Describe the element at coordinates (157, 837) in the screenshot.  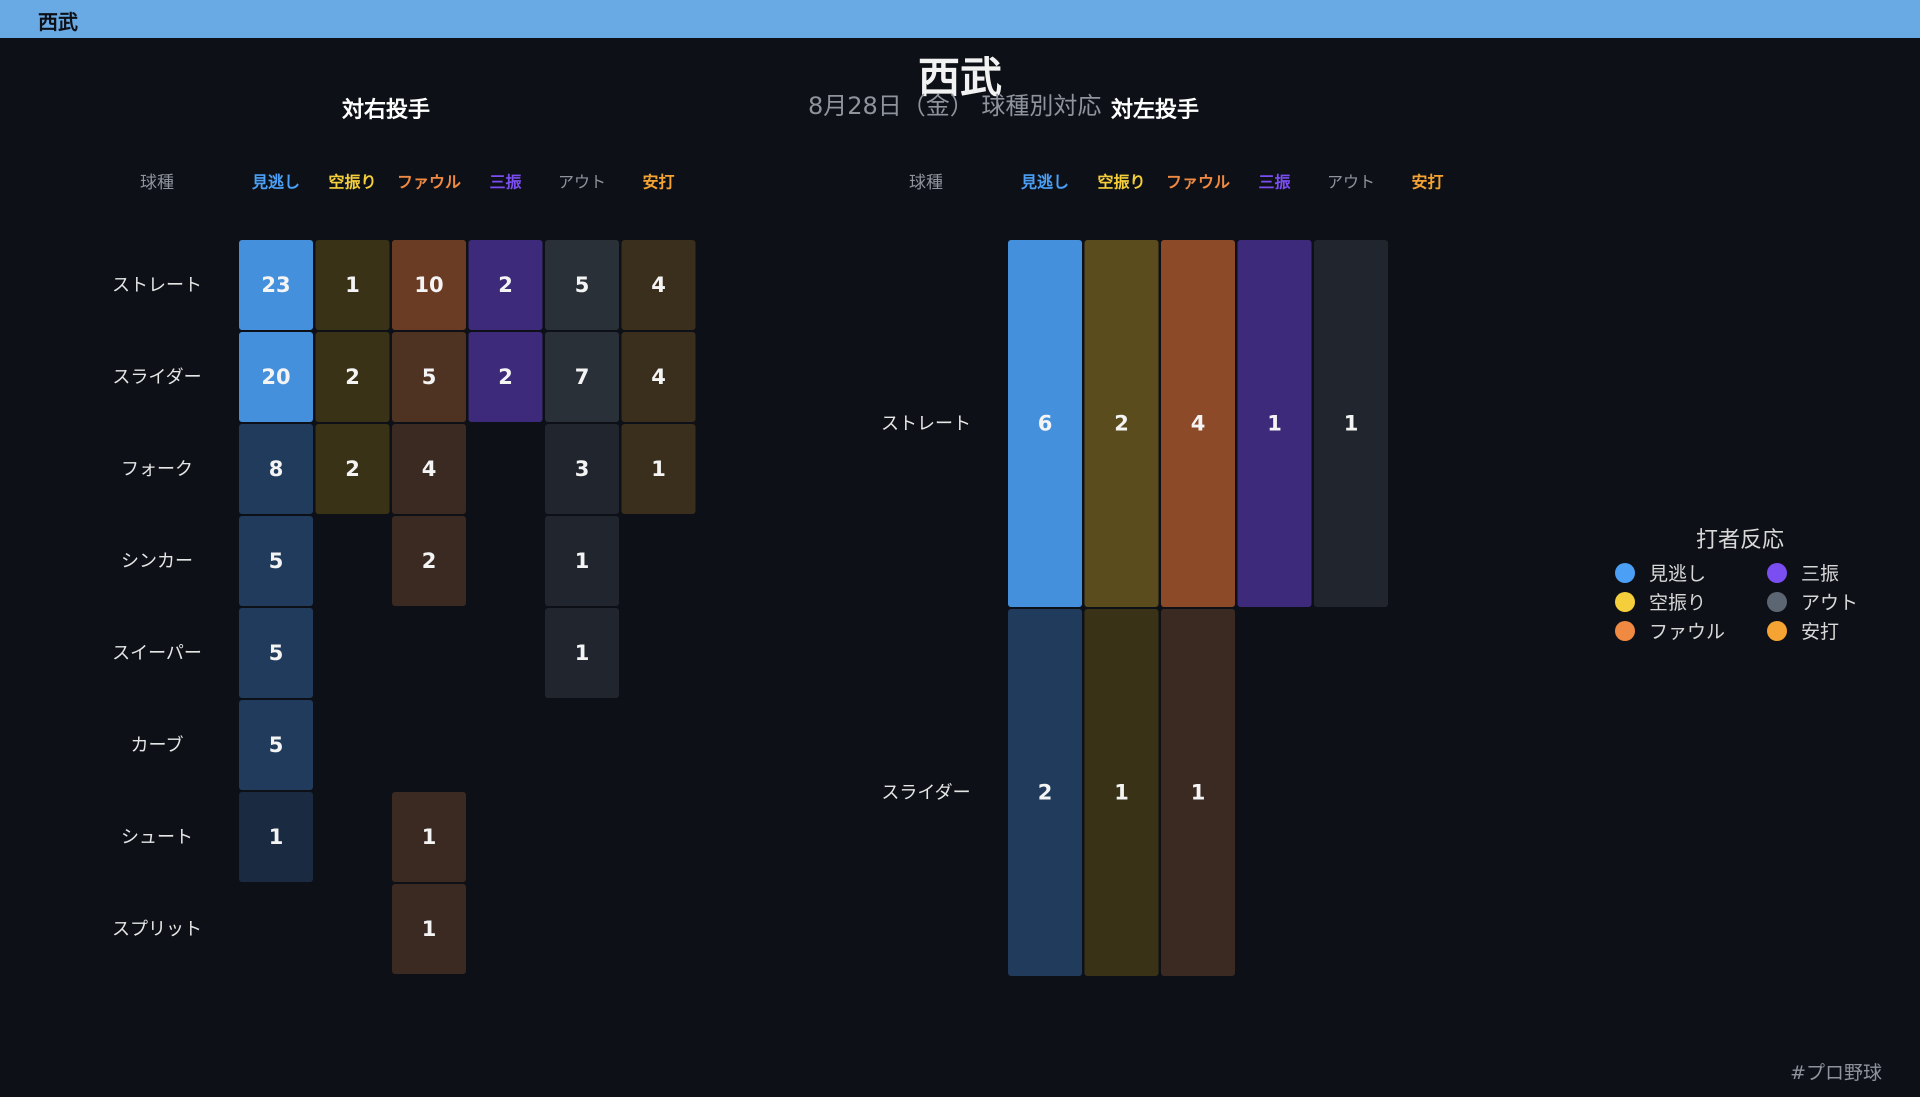
I see `row-label: シュート` at that location.